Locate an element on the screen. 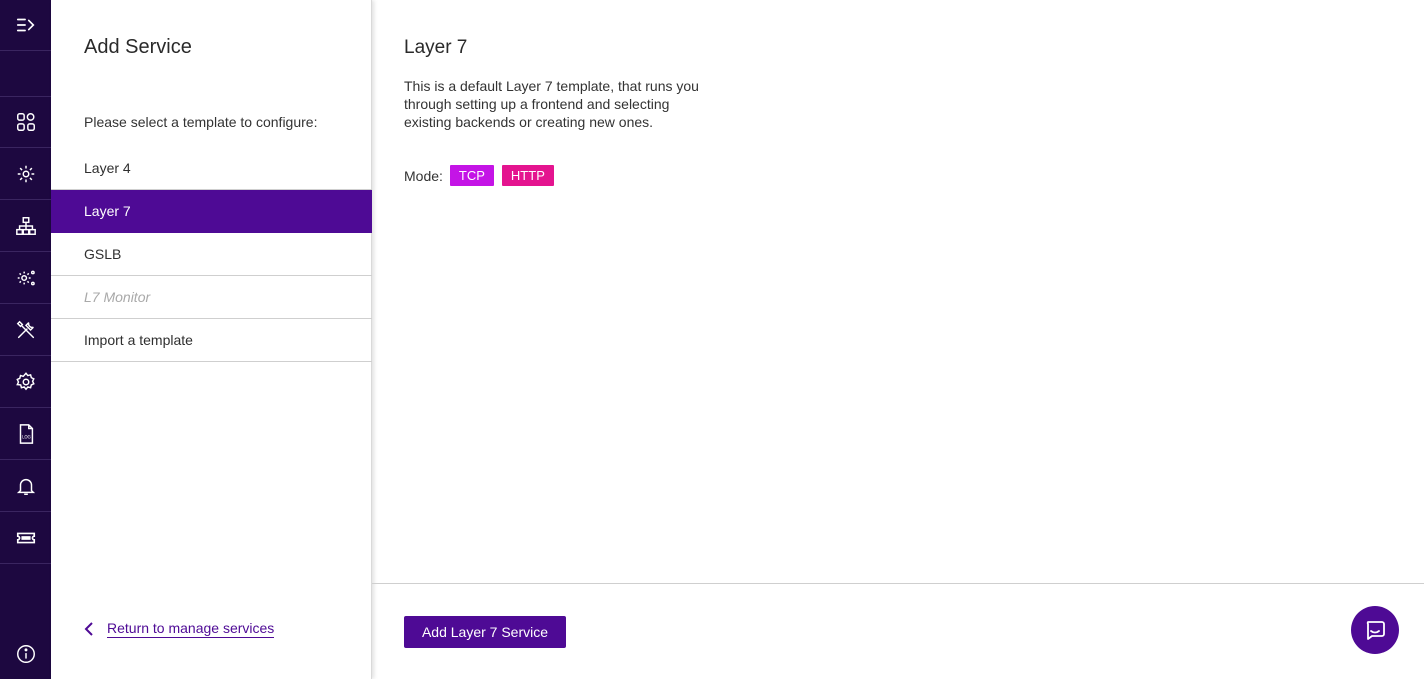  svg-text: LOG is located at coordinates (26, 436).